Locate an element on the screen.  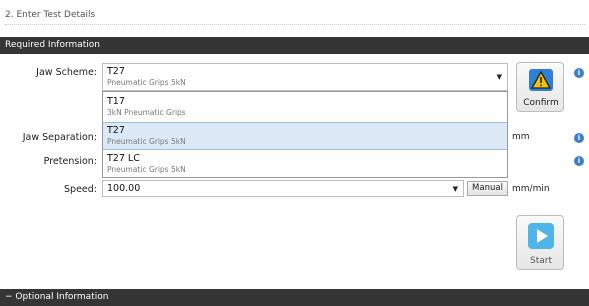
play-icon is located at coordinates (541, 236).